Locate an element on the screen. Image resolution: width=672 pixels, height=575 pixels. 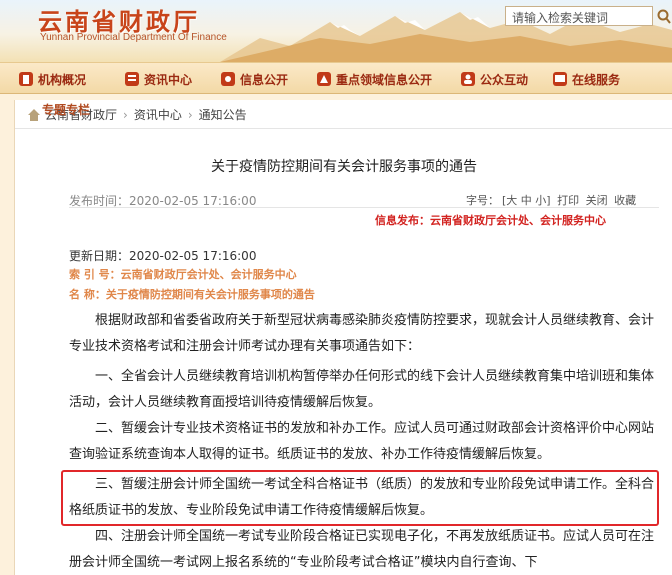
key-info-icon is located at coordinates (324, 79).